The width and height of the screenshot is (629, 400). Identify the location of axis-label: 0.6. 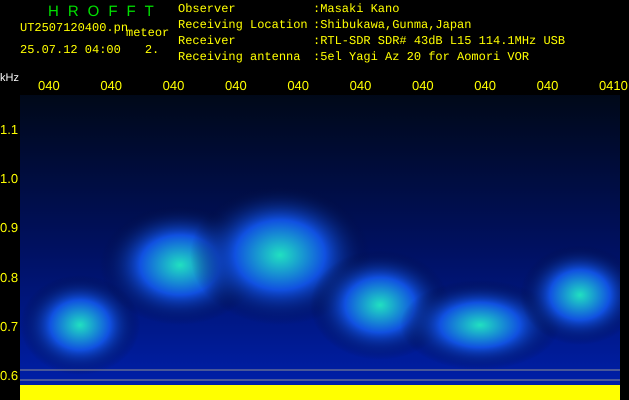
(9, 375).